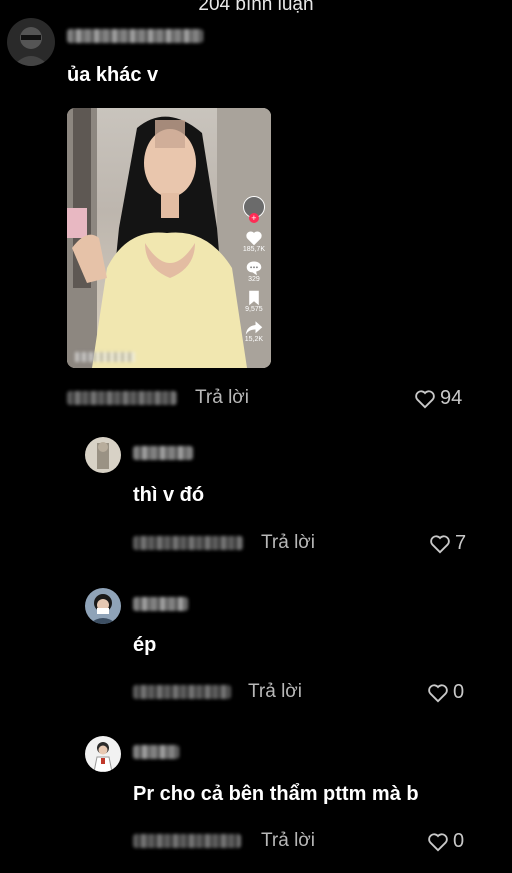 The height and width of the screenshot is (873, 512). Describe the element at coordinates (256, 7) in the screenshot. I see `comments-header-title: 204 bình luận` at that location.